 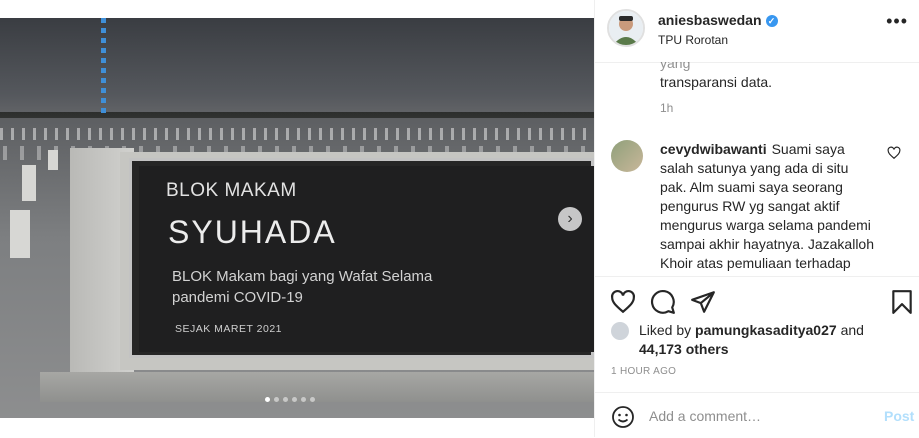 What do you see at coordinates (754, 416) in the screenshot?
I see `comment-input` at bounding box center [754, 416].